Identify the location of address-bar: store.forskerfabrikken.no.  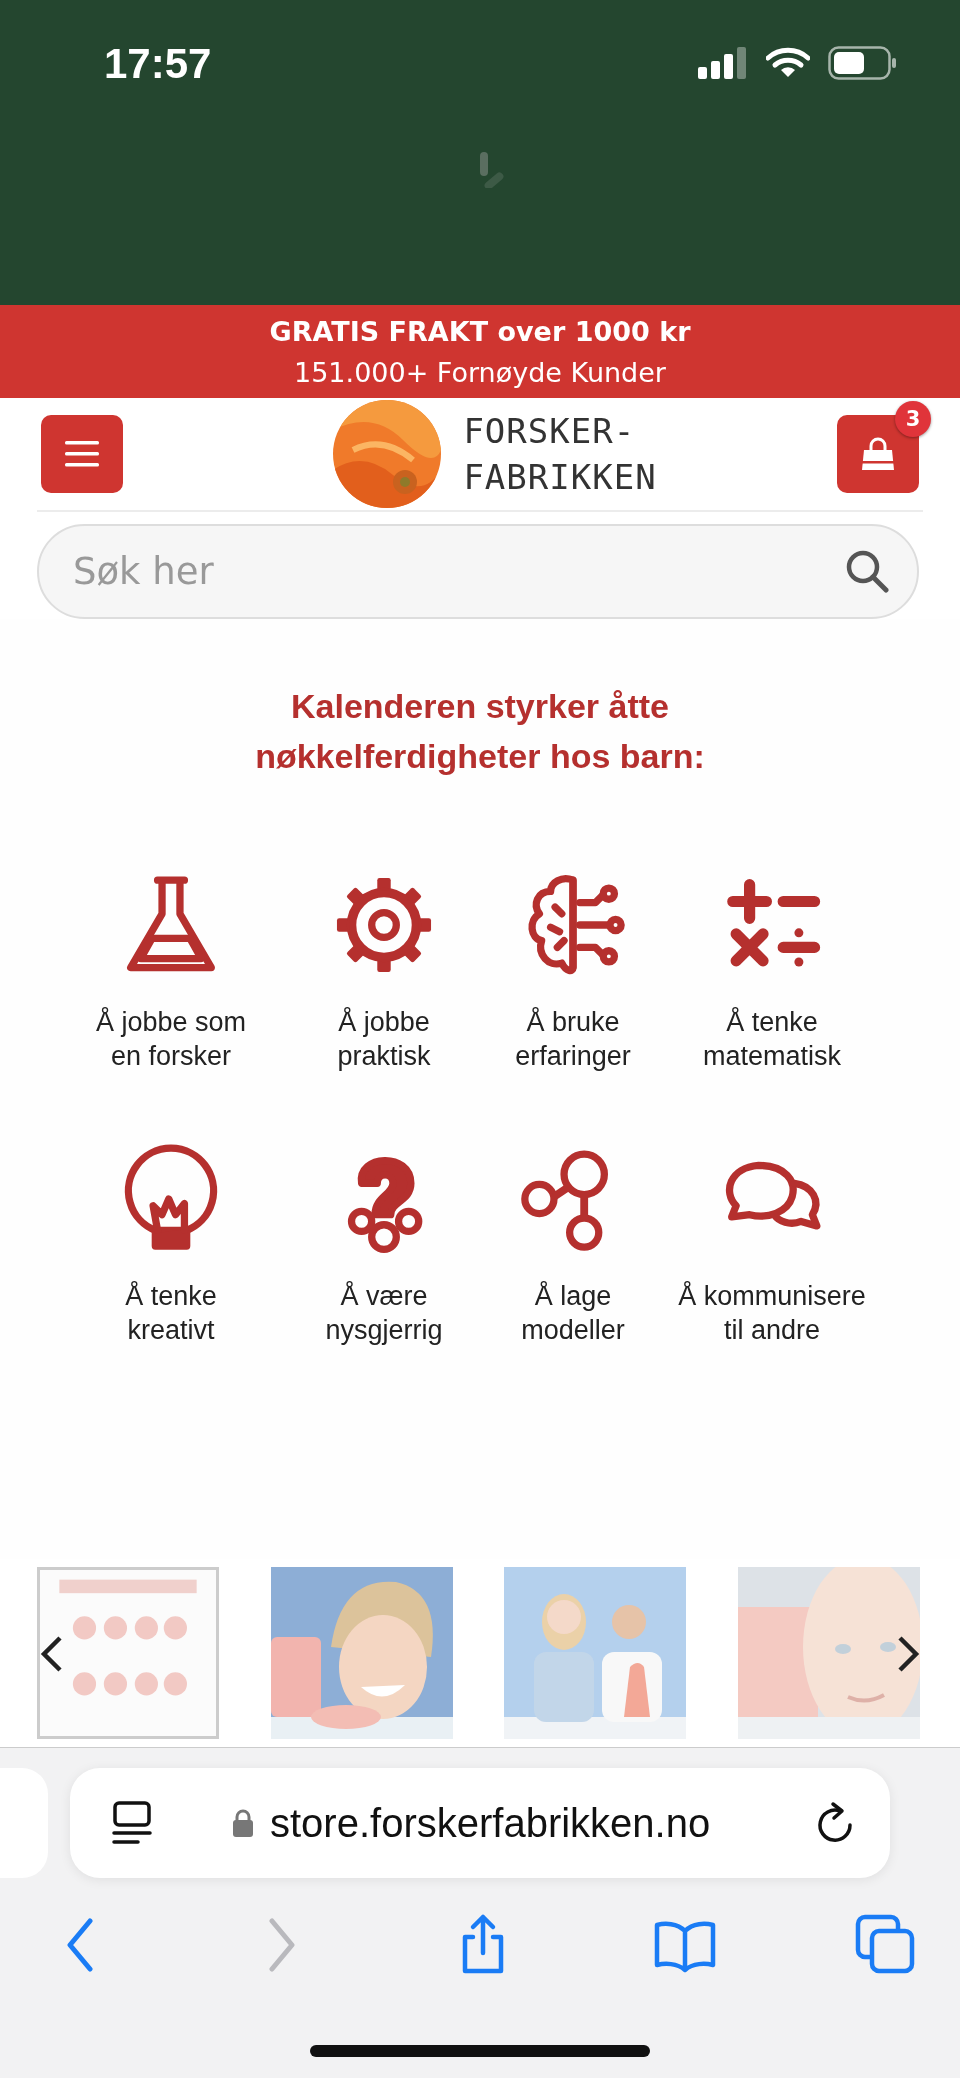
(480, 1823).